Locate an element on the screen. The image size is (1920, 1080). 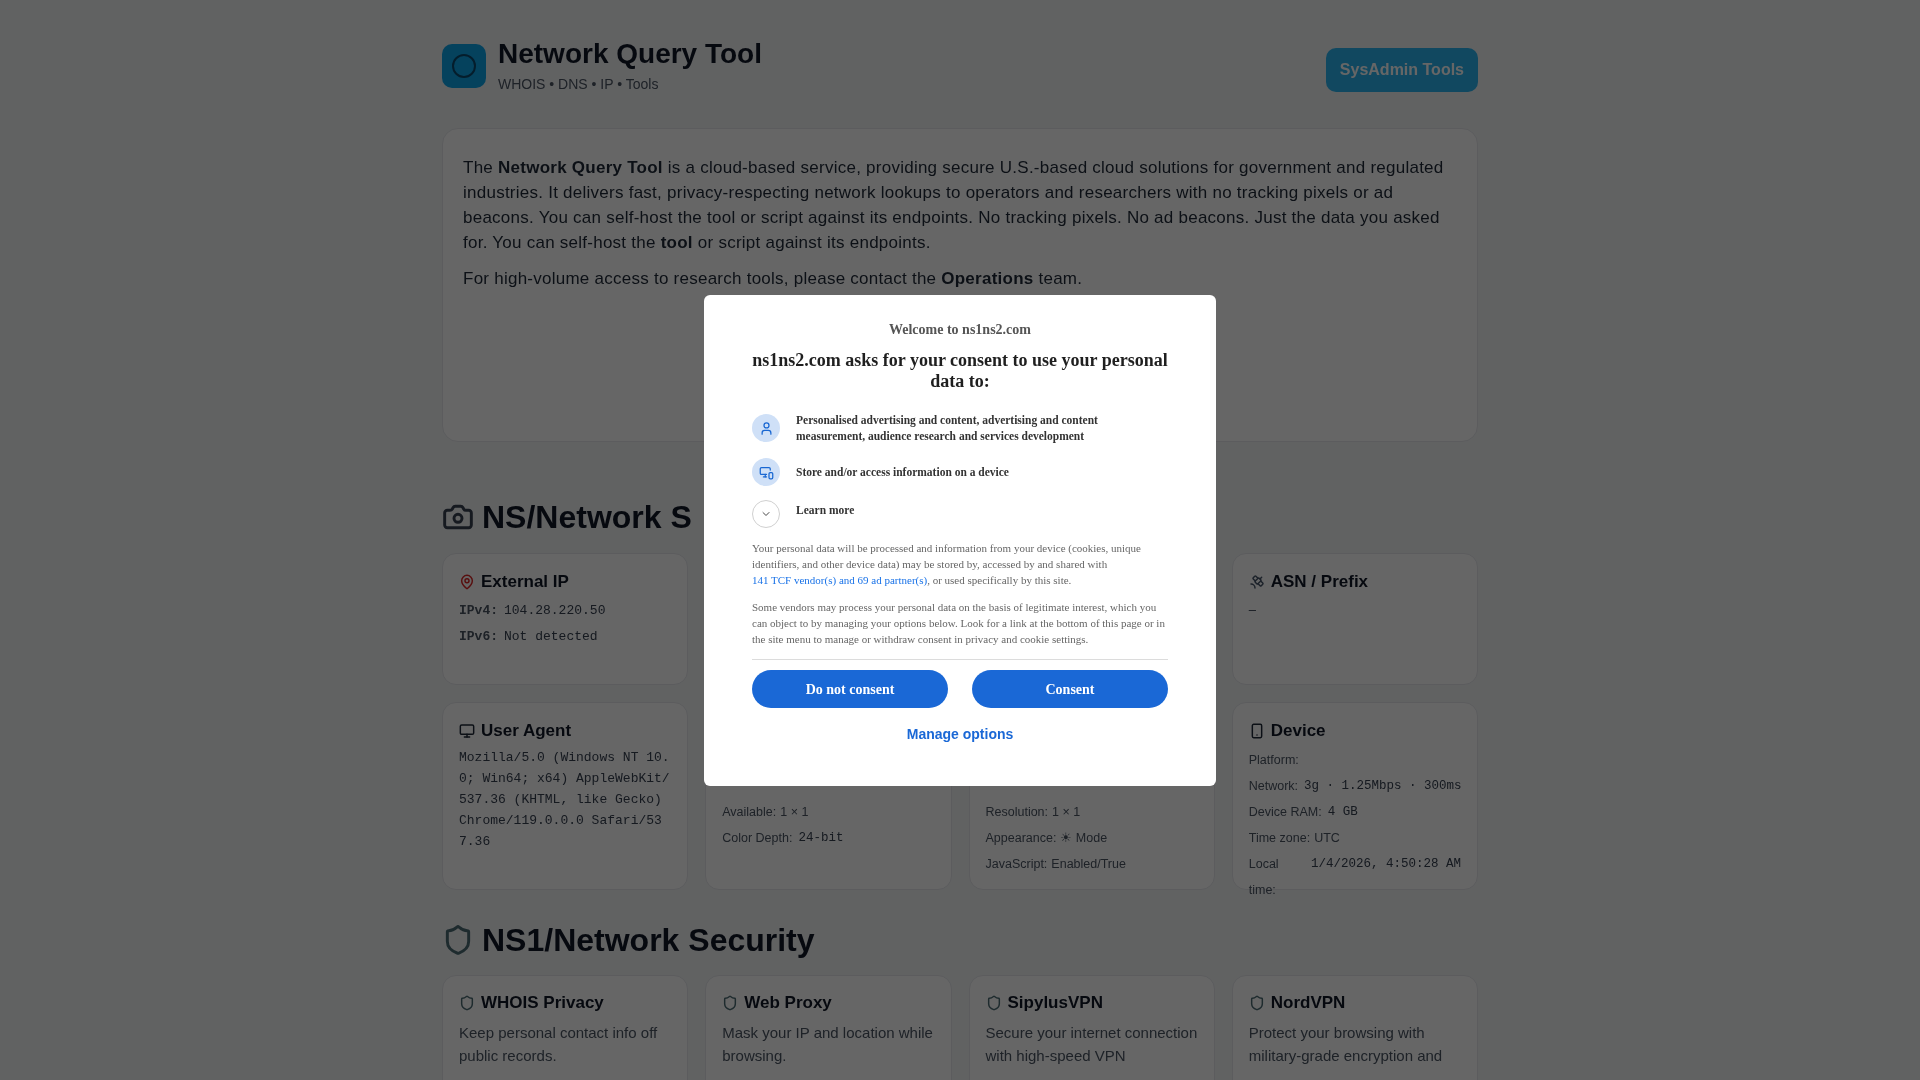
field-label: Available: is located at coordinates (749, 812).